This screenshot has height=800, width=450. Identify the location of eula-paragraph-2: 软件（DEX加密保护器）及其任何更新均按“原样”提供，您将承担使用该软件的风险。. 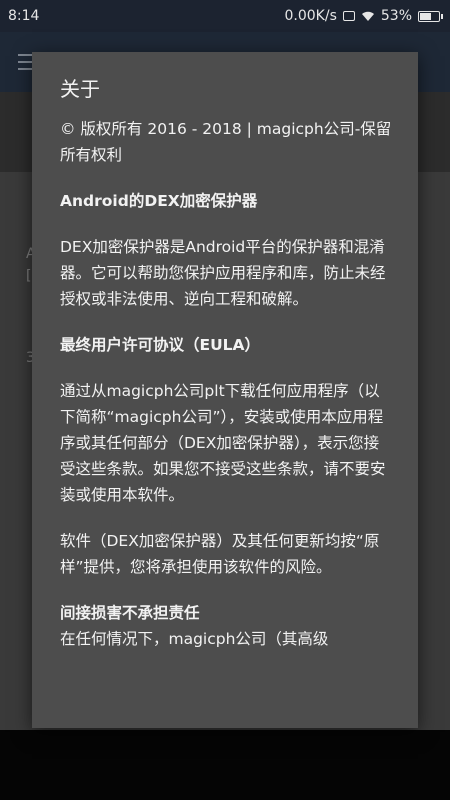
(220, 554).